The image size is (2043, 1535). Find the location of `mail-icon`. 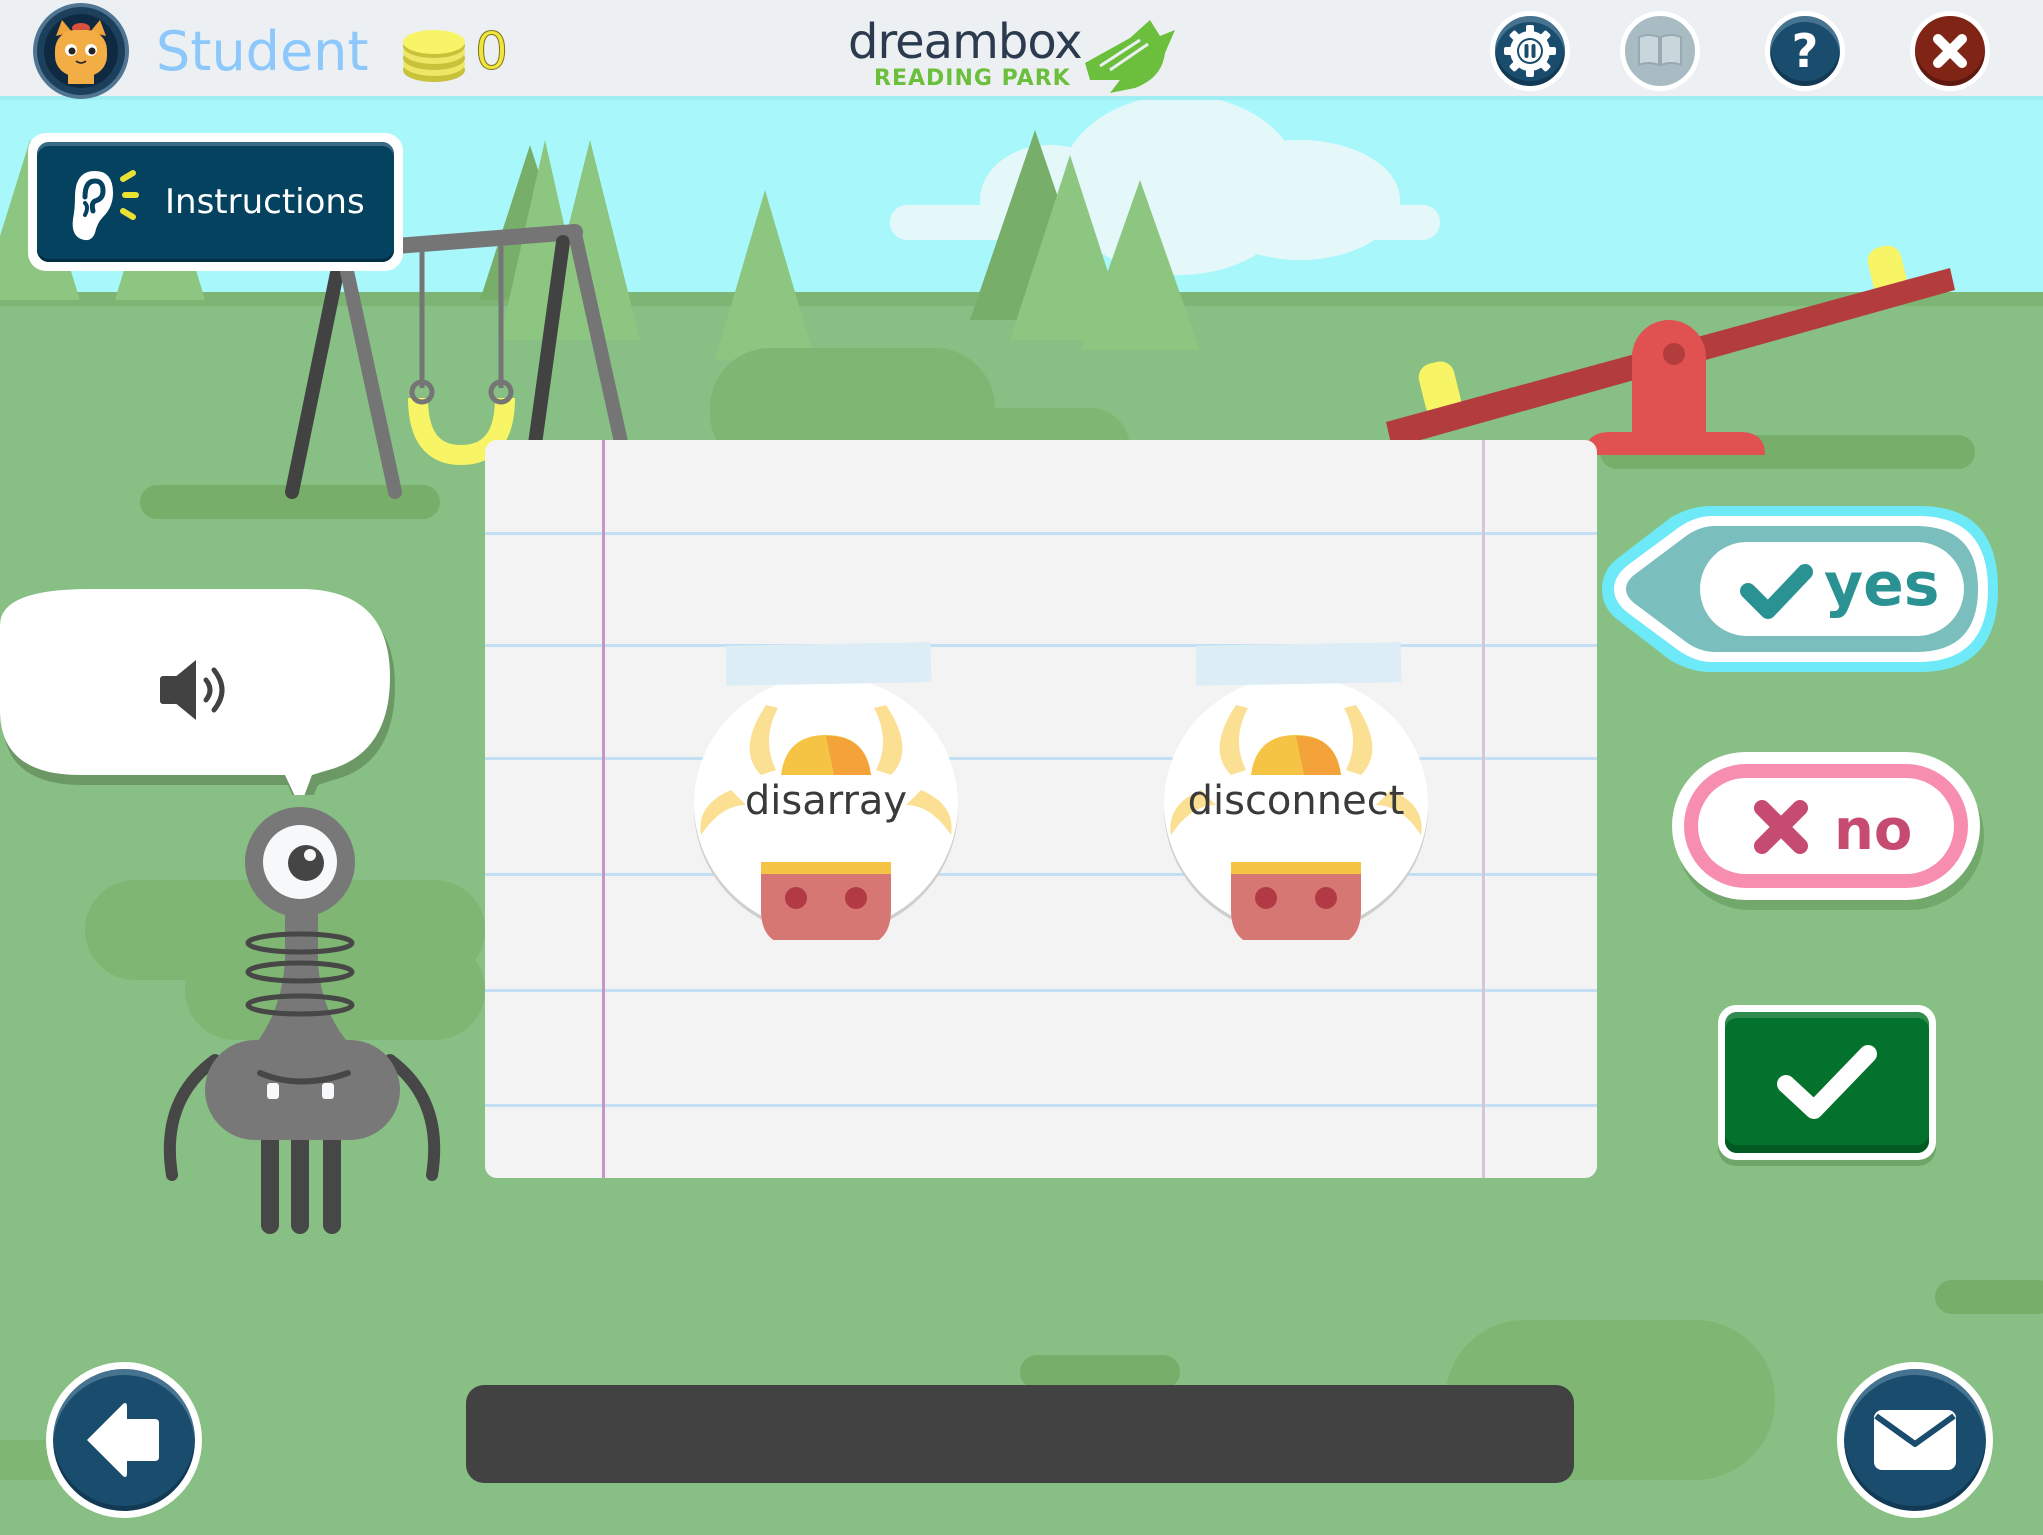

mail-icon is located at coordinates (1915, 1440).